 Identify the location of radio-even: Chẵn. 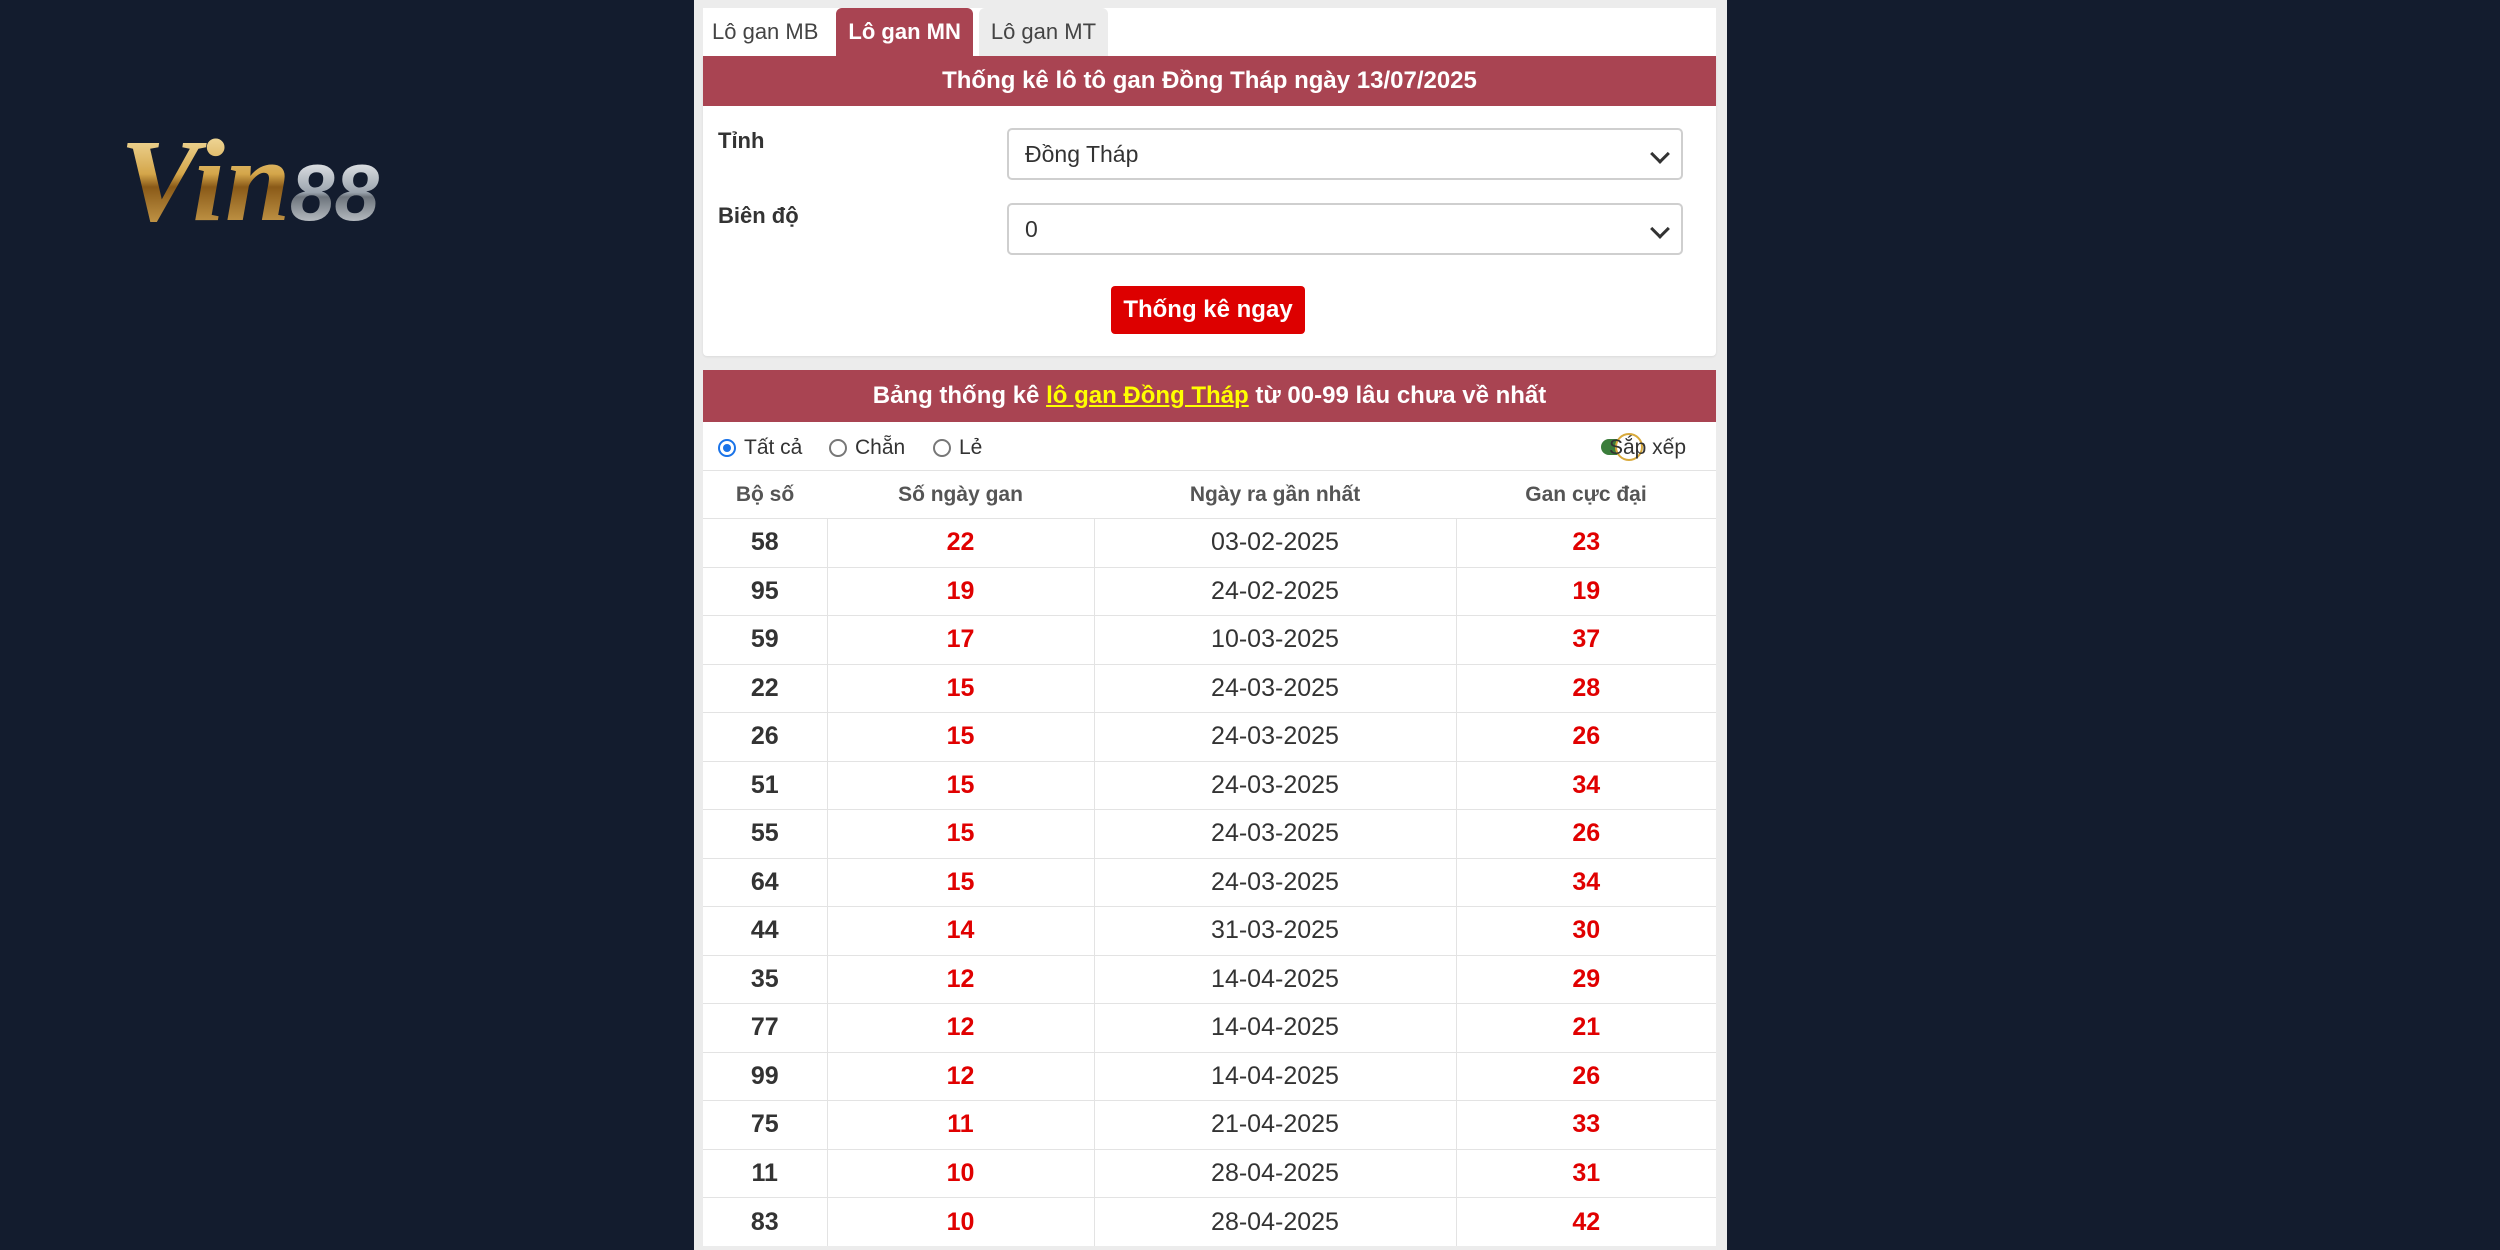
(867, 448).